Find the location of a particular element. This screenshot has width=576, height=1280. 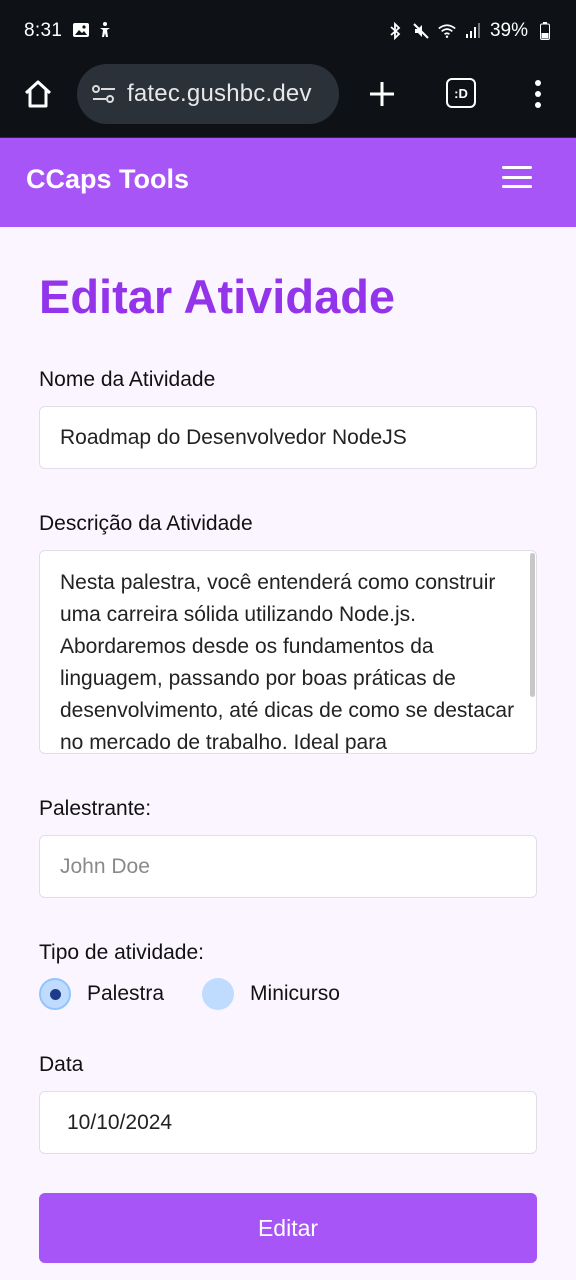

url-text: fatec.gushbc.dev is located at coordinates (219, 93).